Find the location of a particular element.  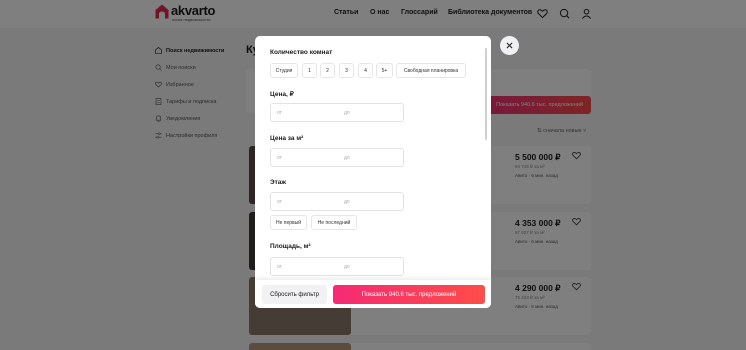

rooms-option-4: 4 is located at coordinates (365, 70).